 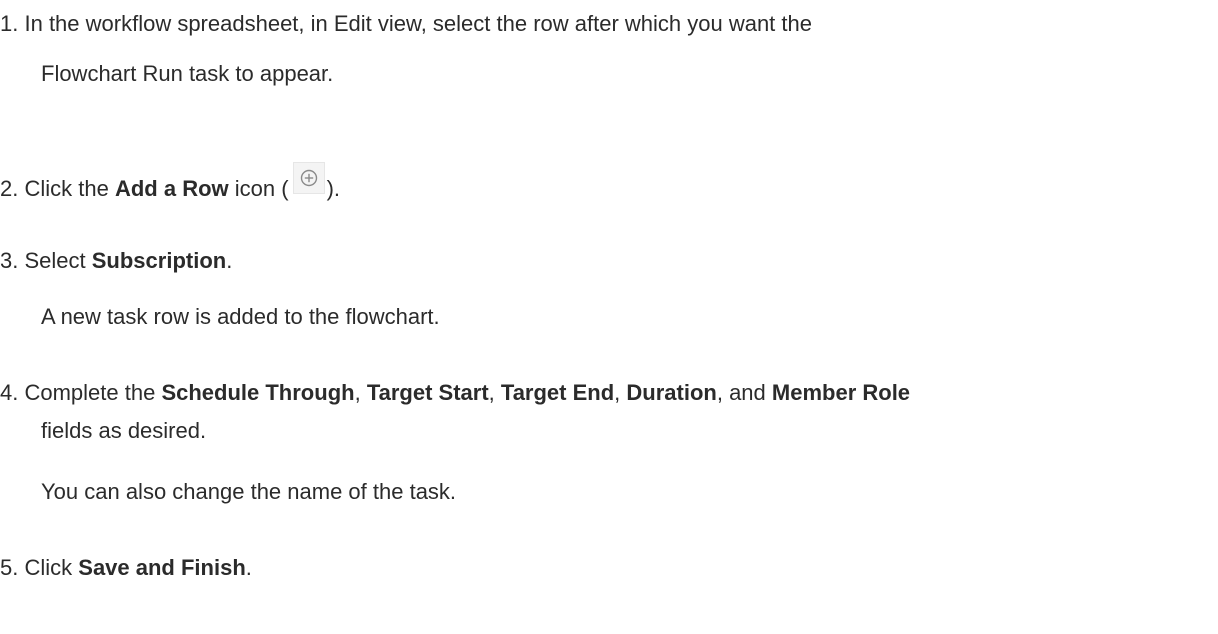 I want to click on step-3-subscription: Subscription, so click(x=159, y=260).